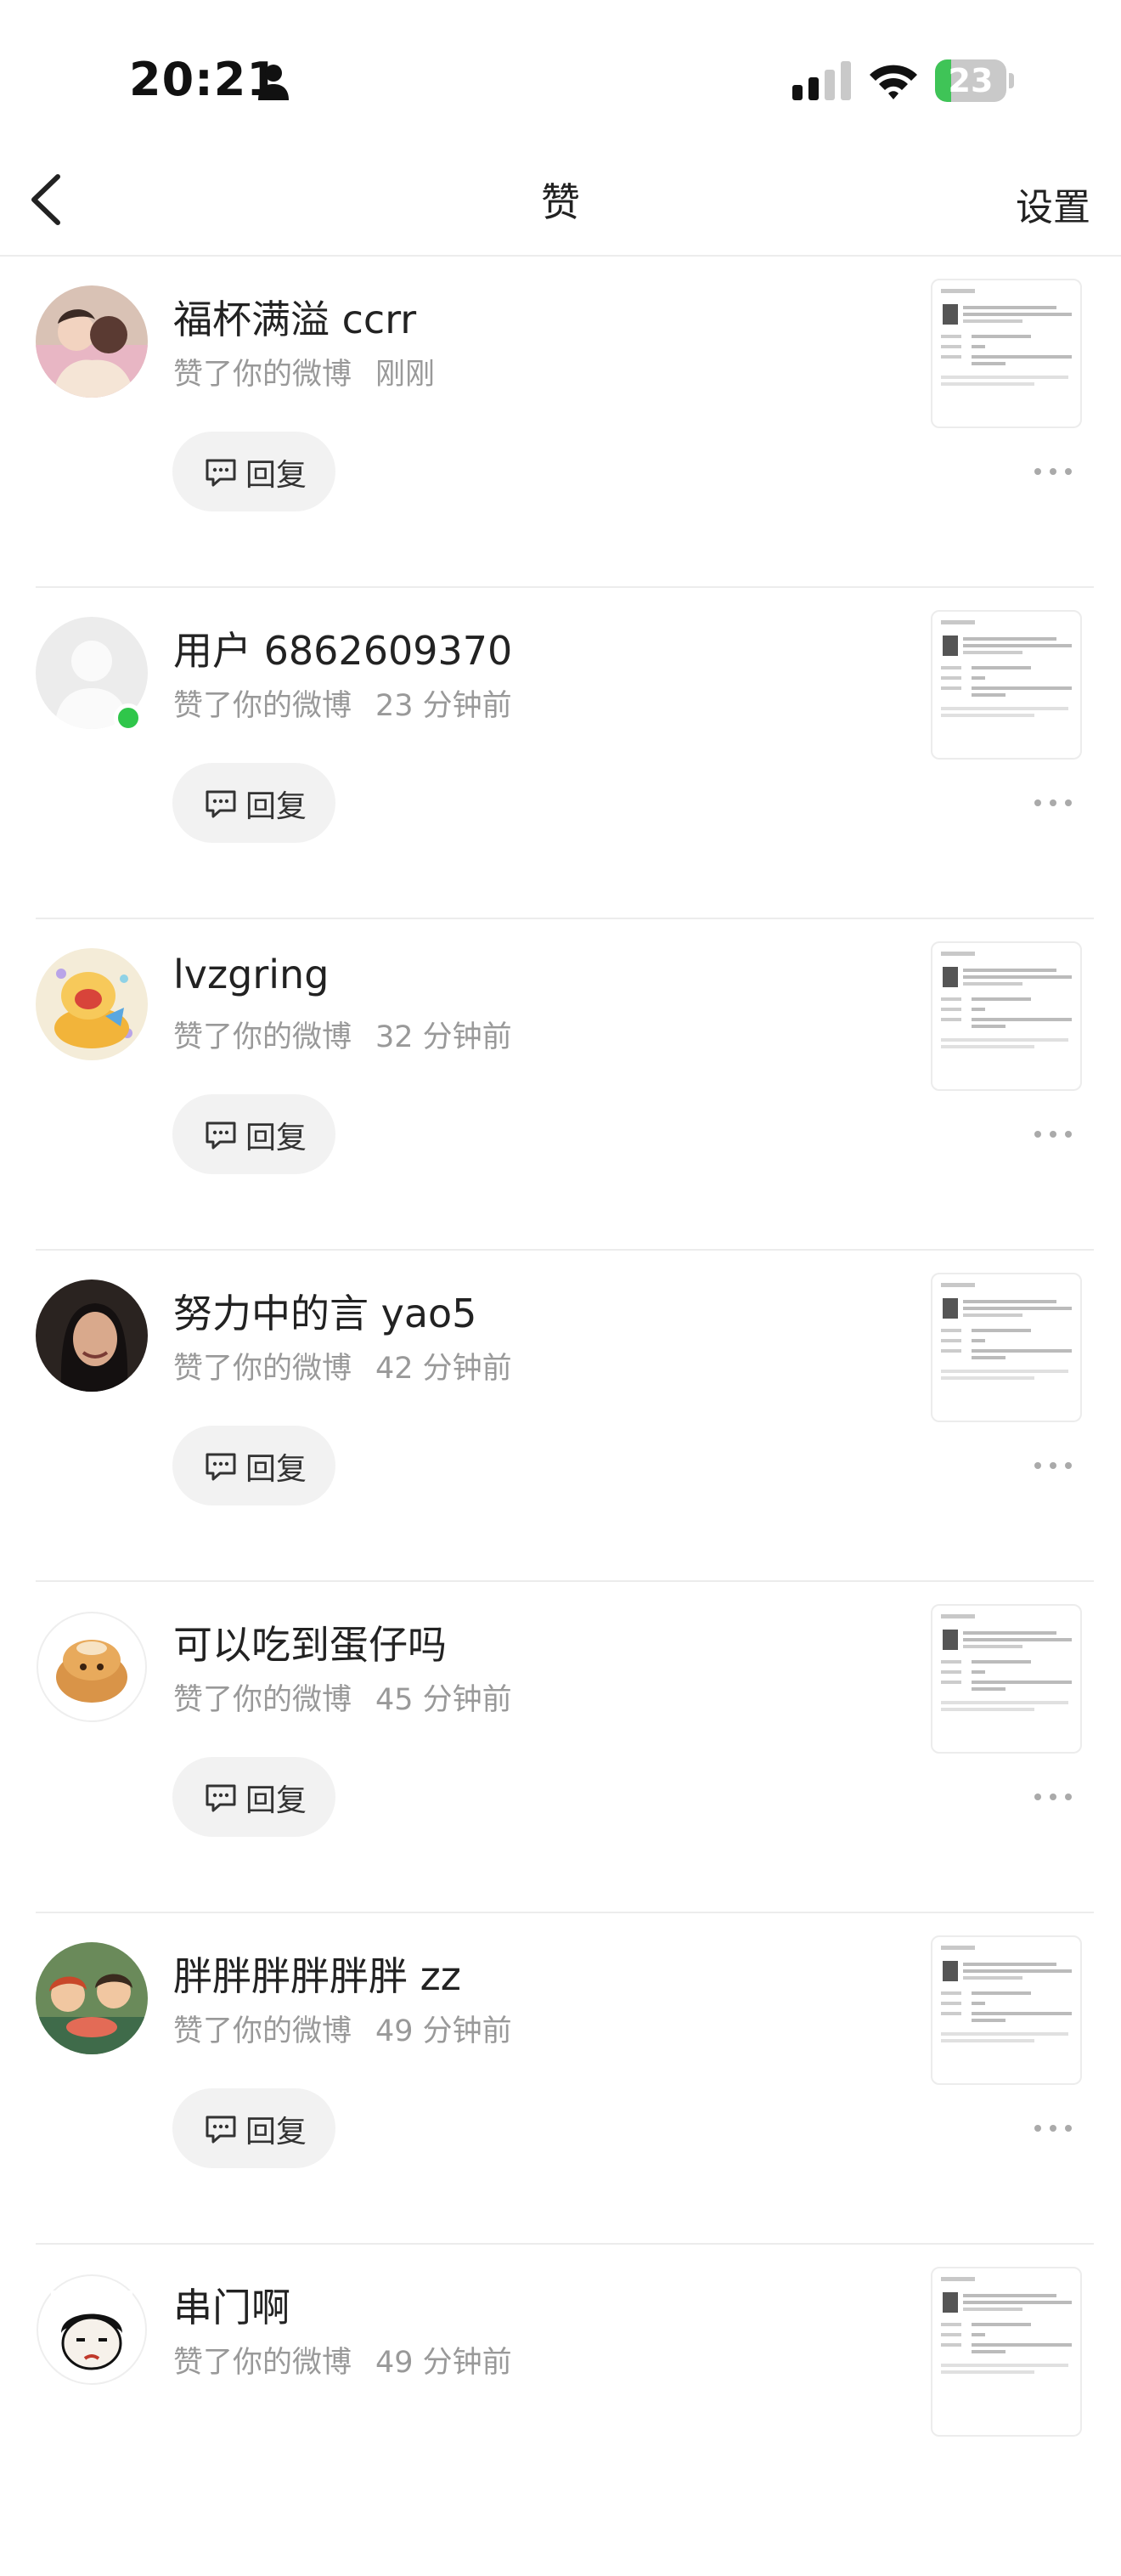 The height and width of the screenshot is (2576, 1121). I want to click on battery-percent: 23, so click(971, 80).